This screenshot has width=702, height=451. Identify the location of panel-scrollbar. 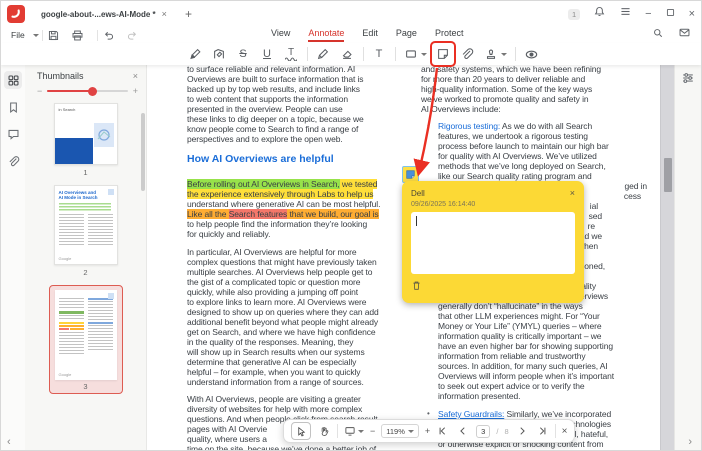
(143, 152).